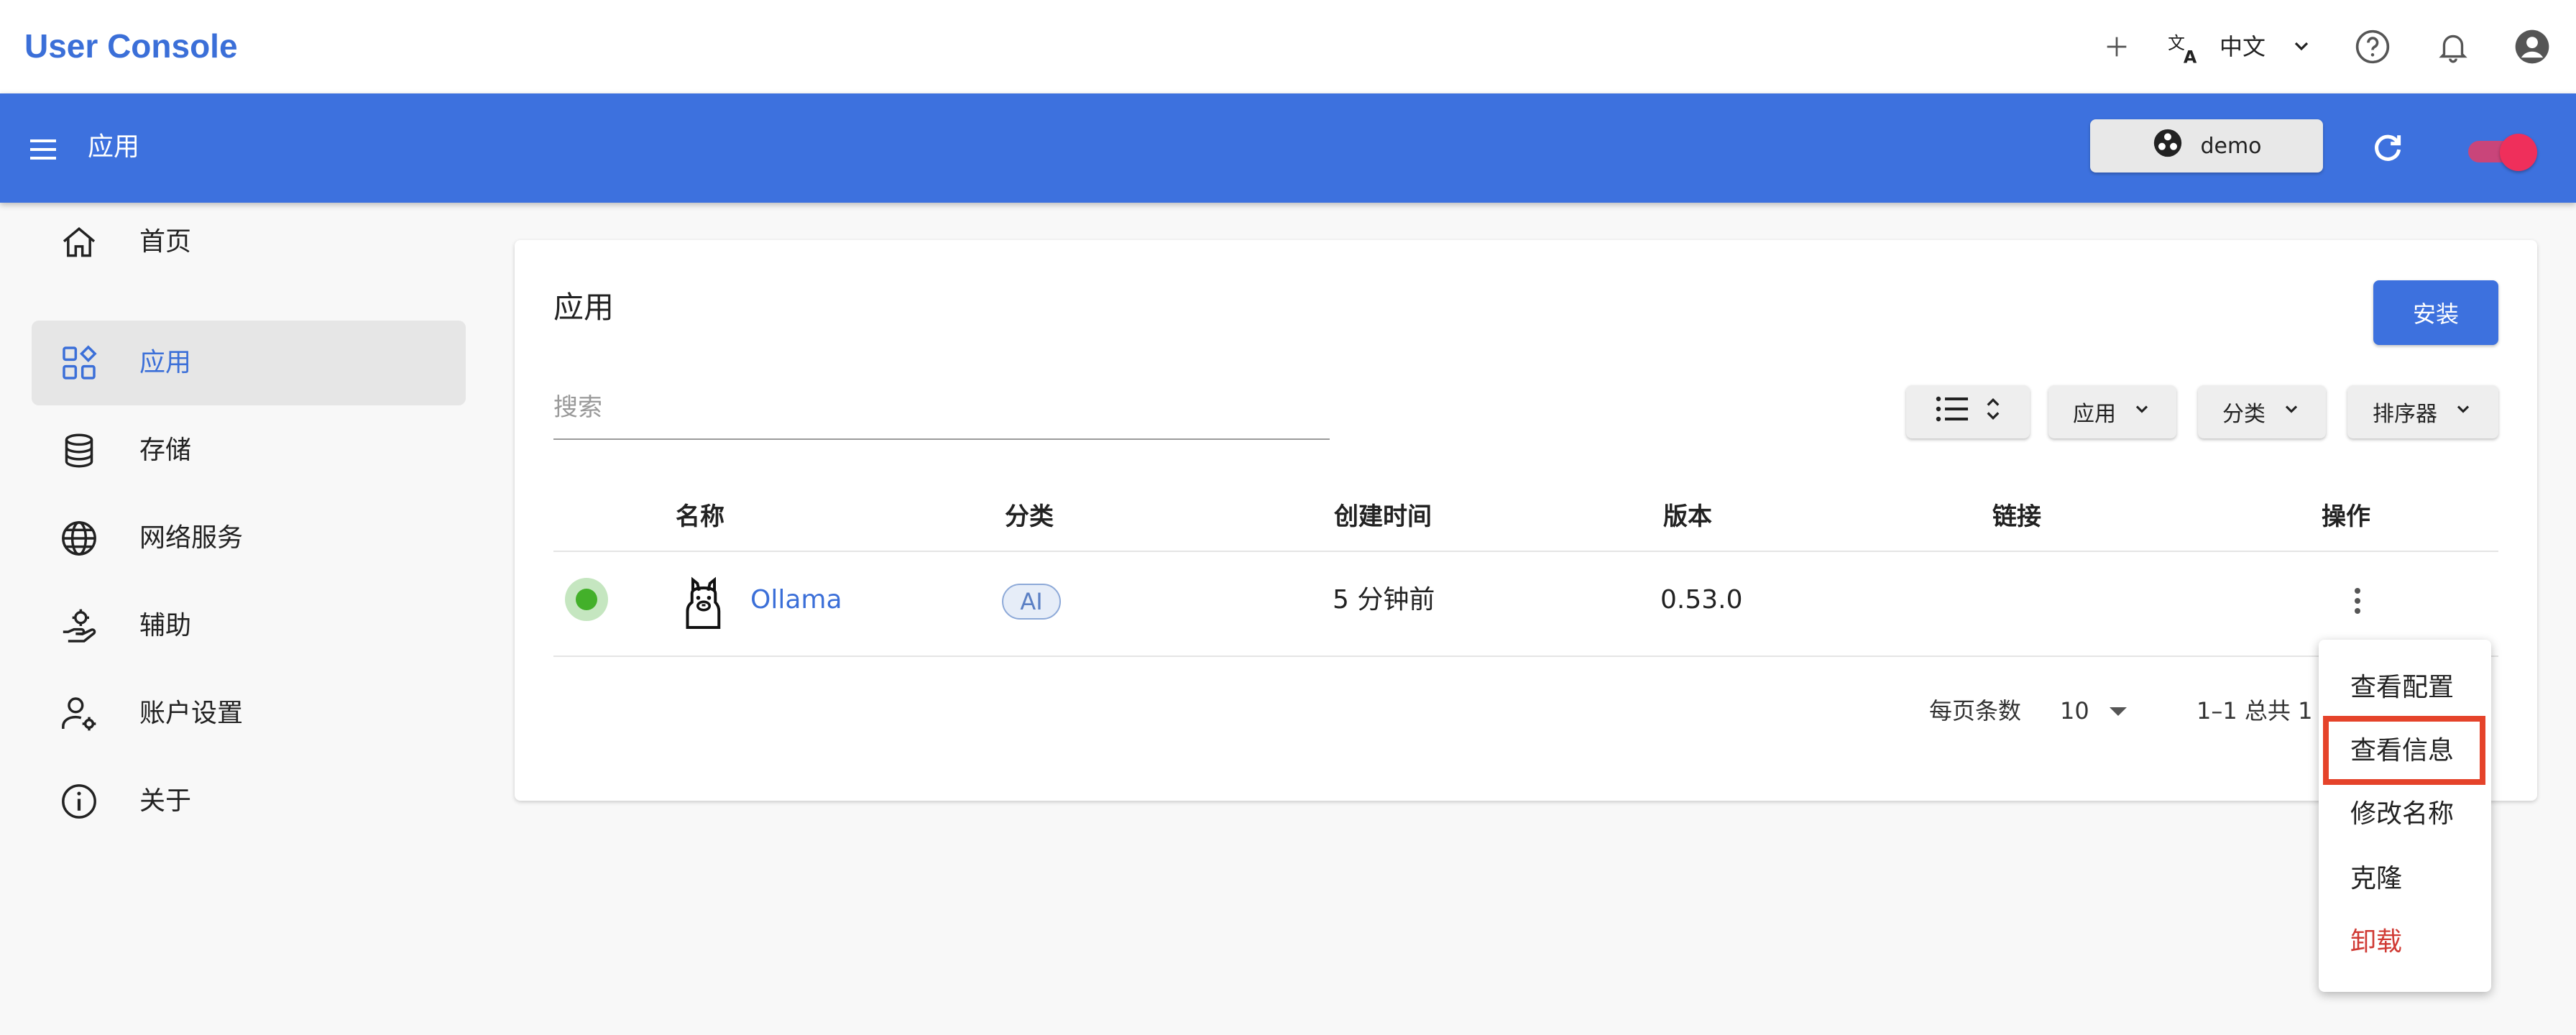  I want to click on namespace-label: demo, so click(2231, 146).